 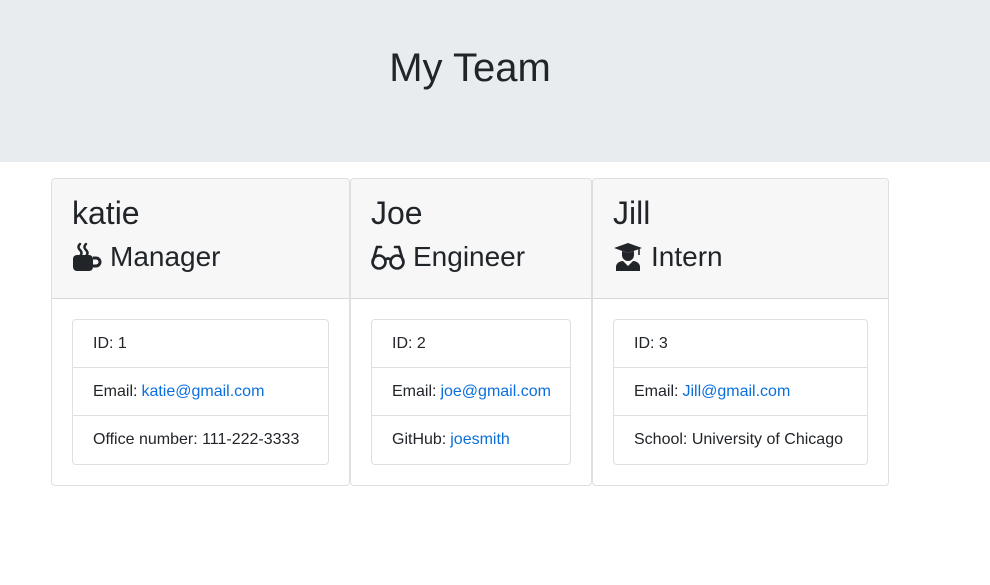 I want to click on employee-role: Engineer, so click(x=471, y=257).